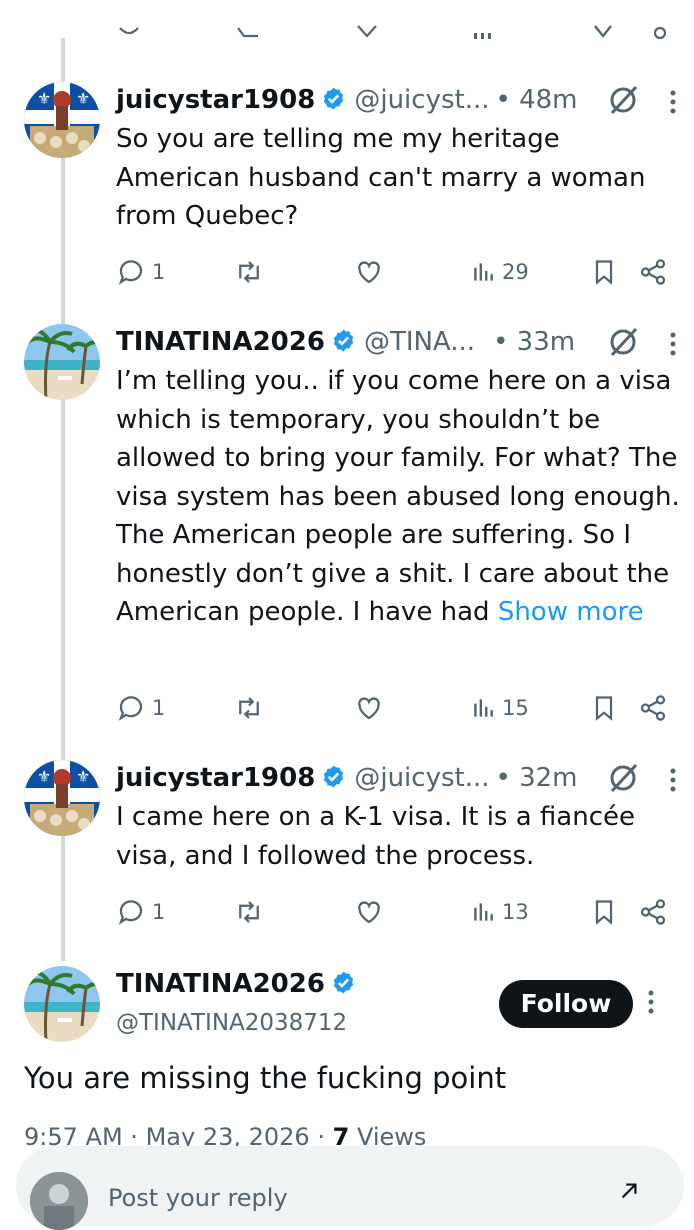 This screenshot has height=1230, width=694. I want to click on user-avatar-icon, so click(59, 1201).